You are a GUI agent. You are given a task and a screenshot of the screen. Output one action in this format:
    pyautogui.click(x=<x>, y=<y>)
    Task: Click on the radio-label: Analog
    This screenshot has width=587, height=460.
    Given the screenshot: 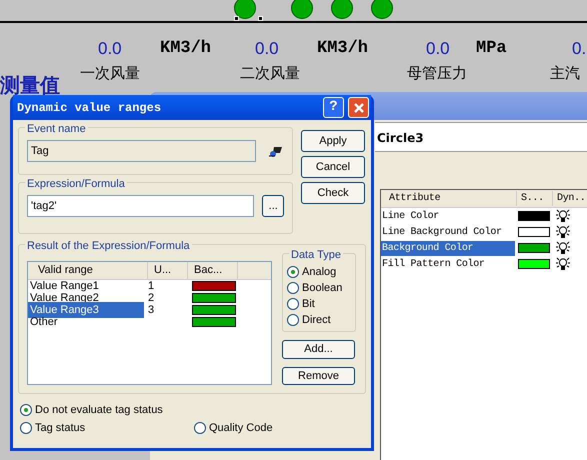 What is the action you would take?
    pyautogui.click(x=319, y=272)
    